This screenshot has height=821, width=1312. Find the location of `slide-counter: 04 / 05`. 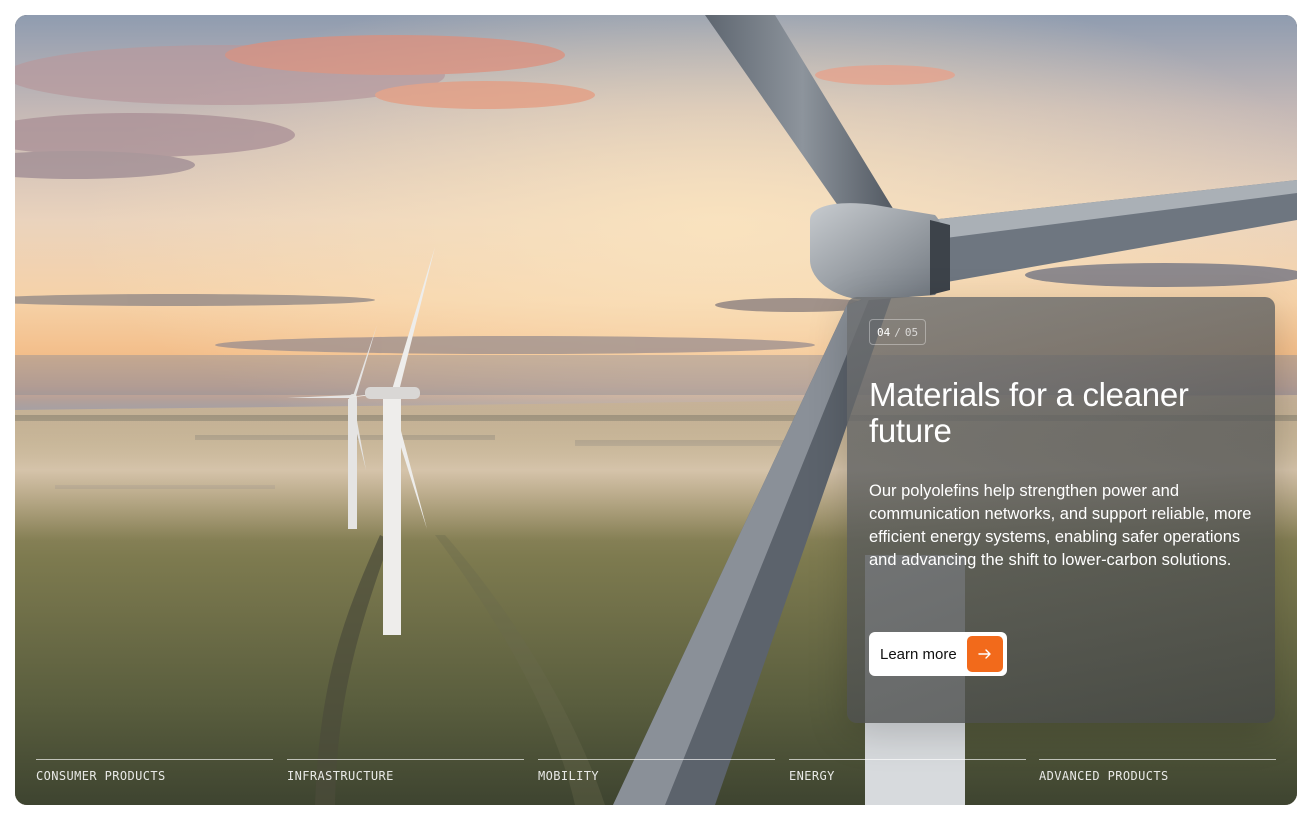

slide-counter: 04 / 05 is located at coordinates (898, 332).